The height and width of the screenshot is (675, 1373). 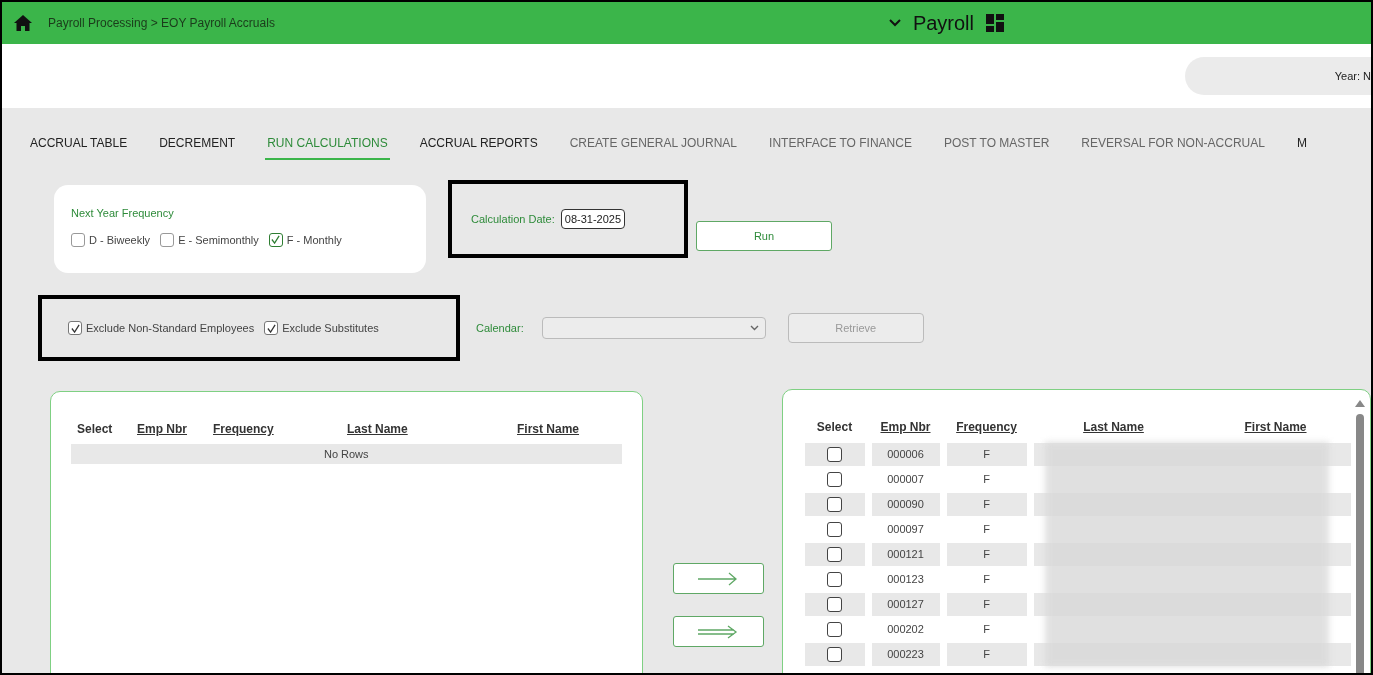 I want to click on arrow-right-icon, so click(x=718, y=578).